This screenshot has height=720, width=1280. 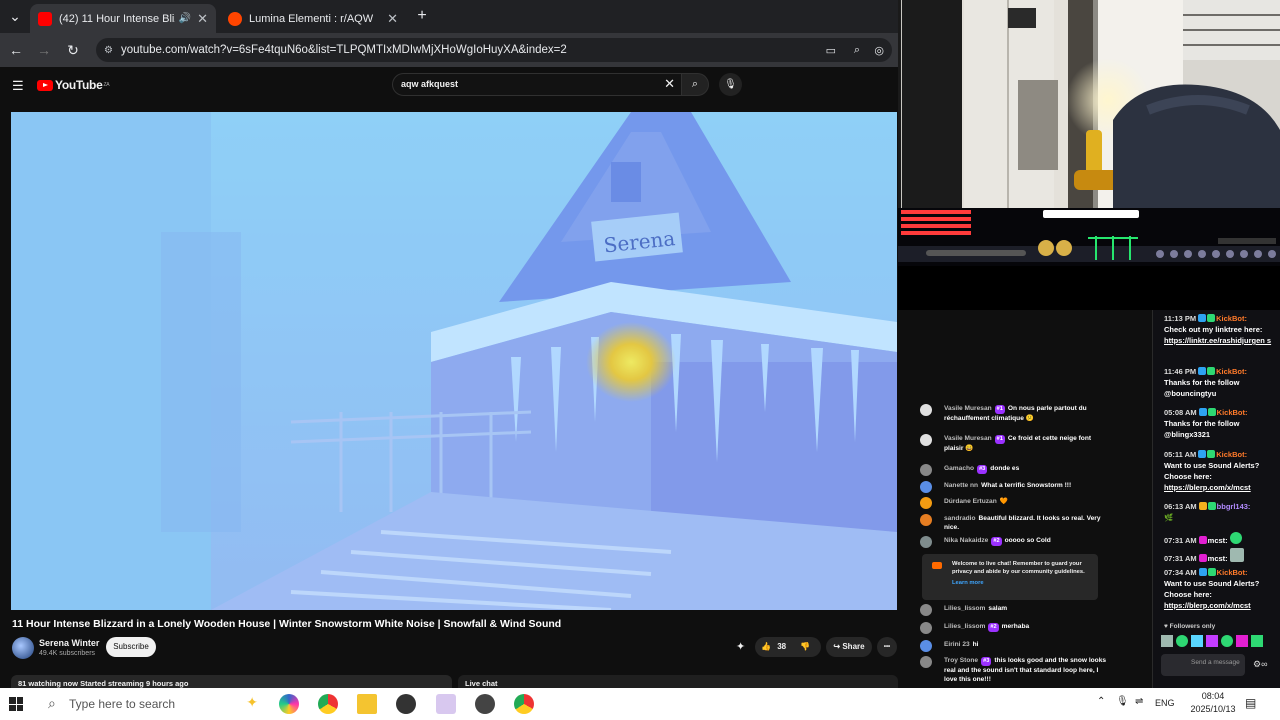 I want to click on kick-text: Thanks for the follow @bouncingtyu, so click(x=1202, y=388).